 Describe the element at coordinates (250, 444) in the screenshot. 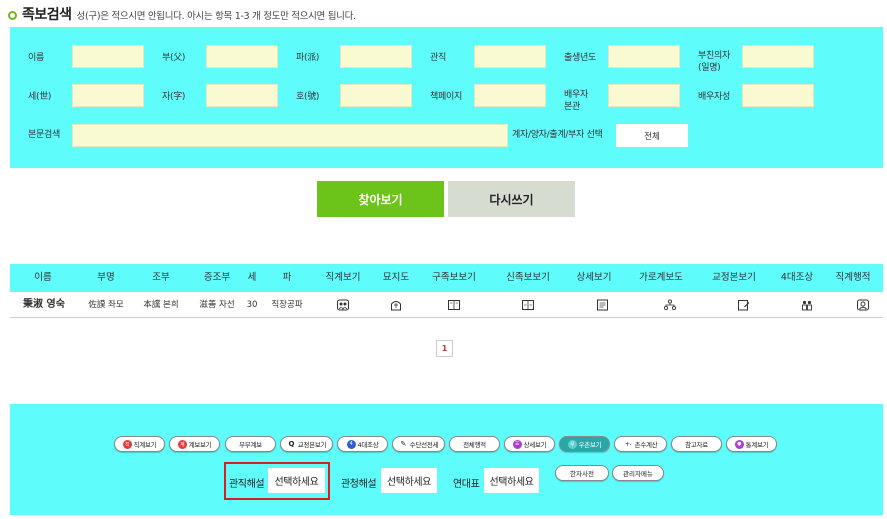

I see `couple-genealogy-button: 부부계보` at that location.